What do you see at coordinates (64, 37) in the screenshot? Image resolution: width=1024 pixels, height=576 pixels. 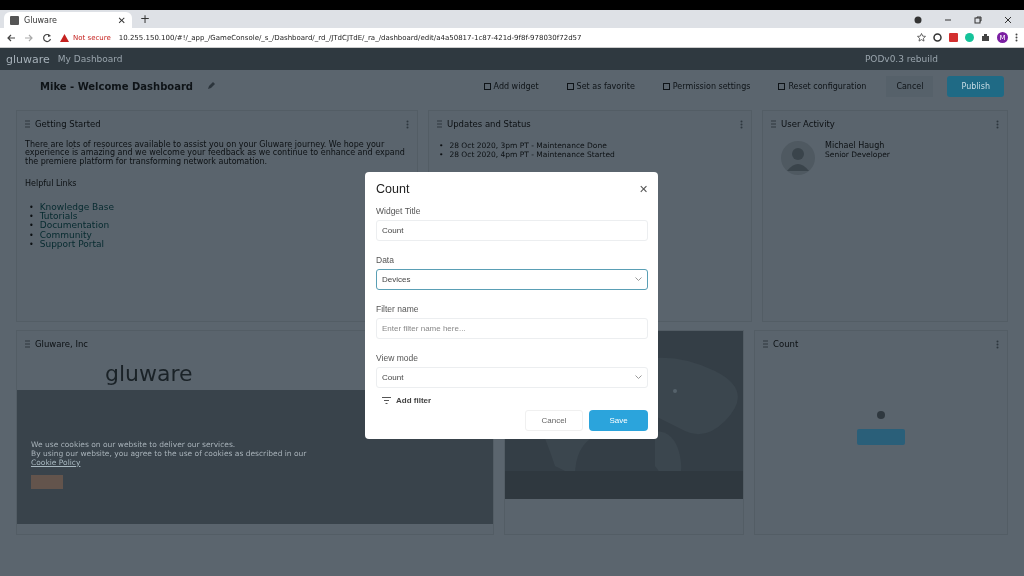 I see `warning-icon` at bounding box center [64, 37].